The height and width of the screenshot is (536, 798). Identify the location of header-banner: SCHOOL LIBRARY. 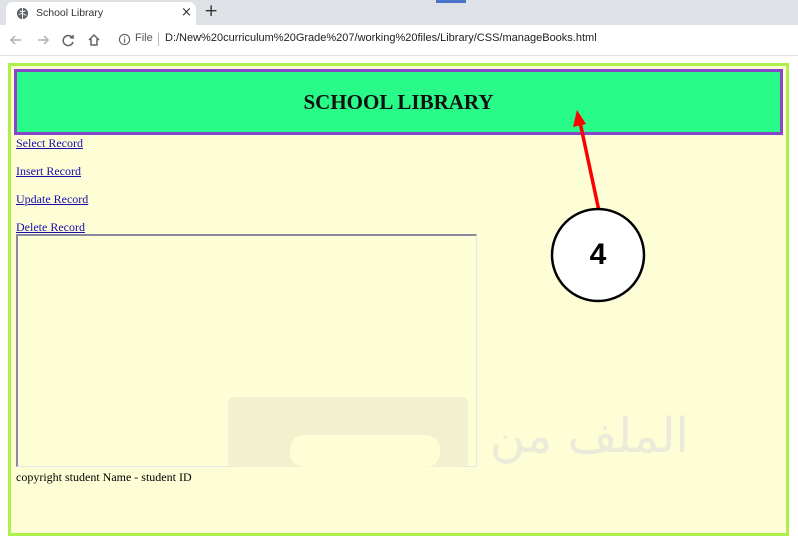
(398, 102).